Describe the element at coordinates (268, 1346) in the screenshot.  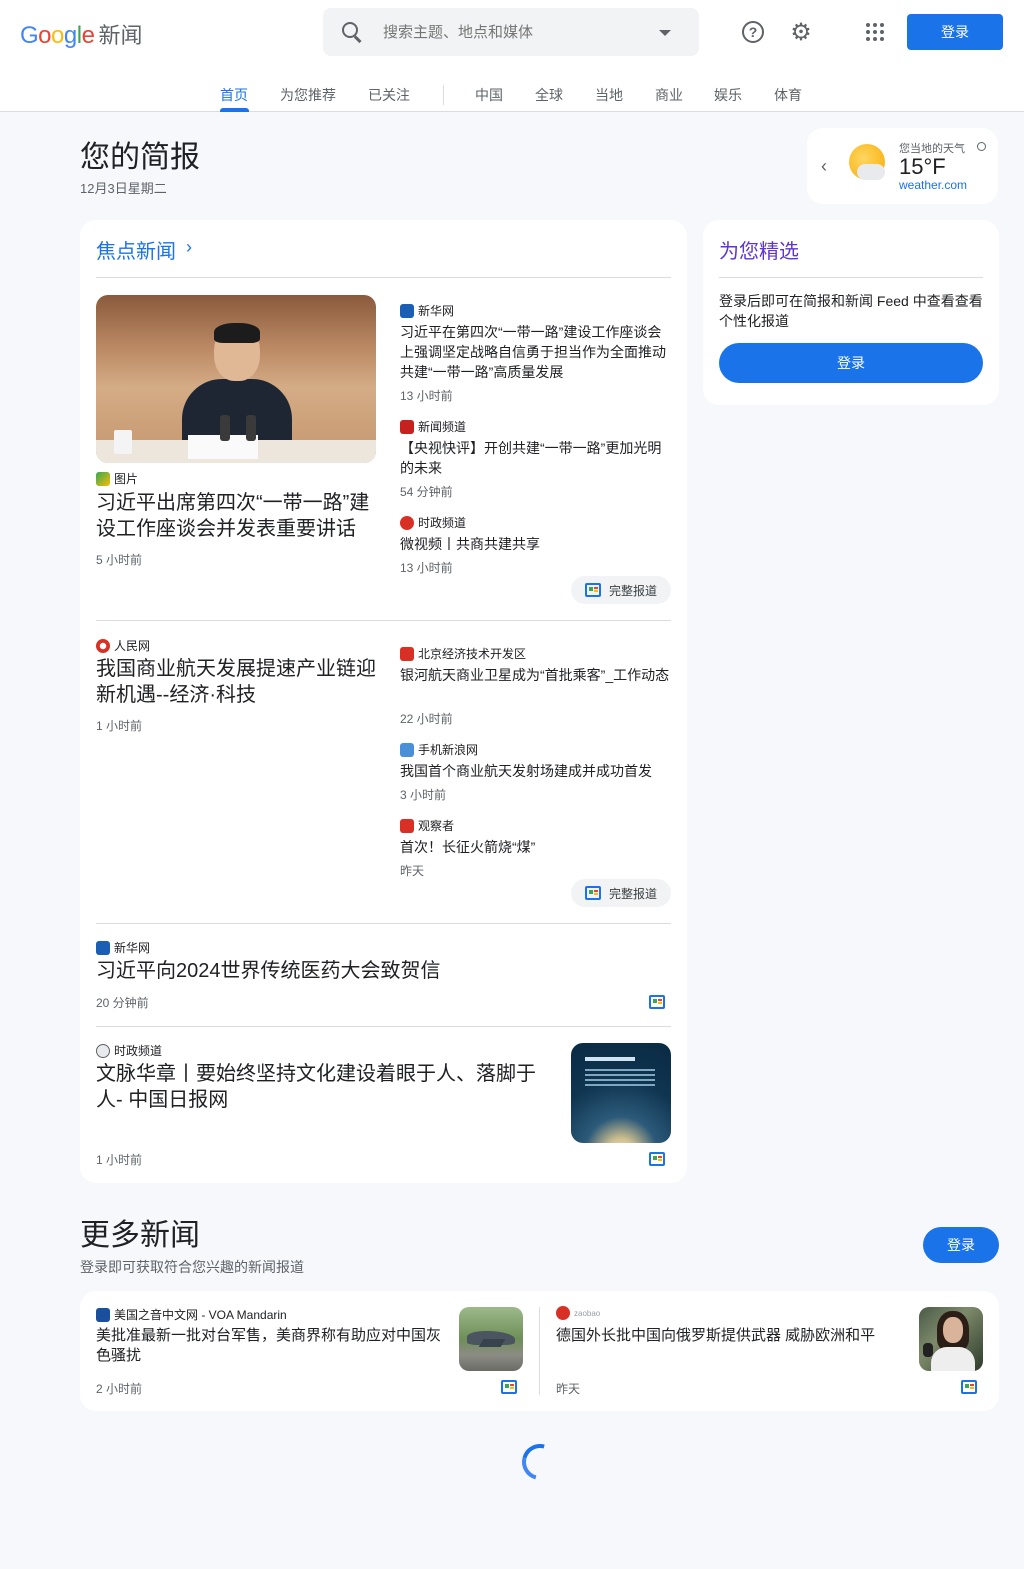
I see `story-headline: 美批准最新一批对台军售，美商界称有助应对中国灰色骚扰` at that location.